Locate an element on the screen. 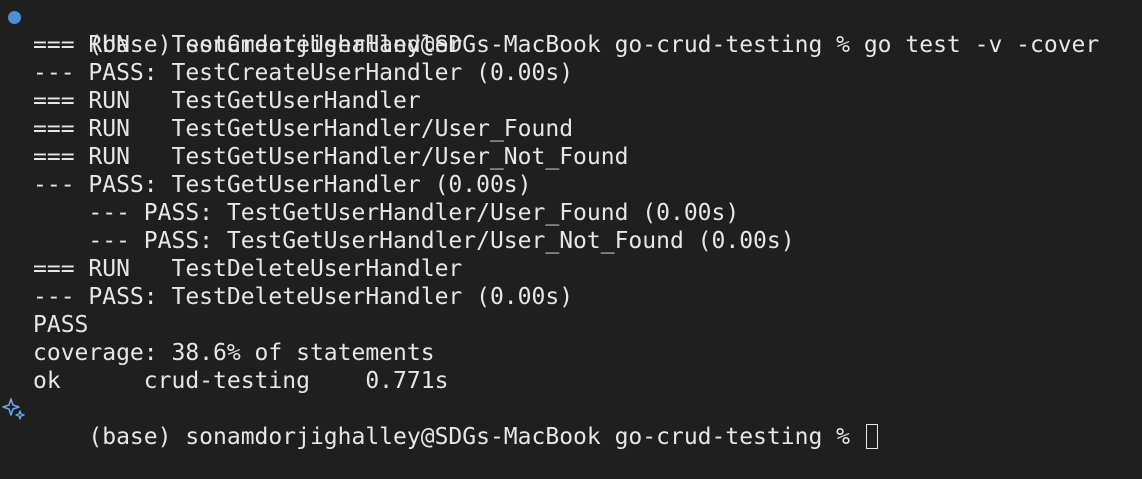  blue-dot-icon is located at coordinates (14, 17).